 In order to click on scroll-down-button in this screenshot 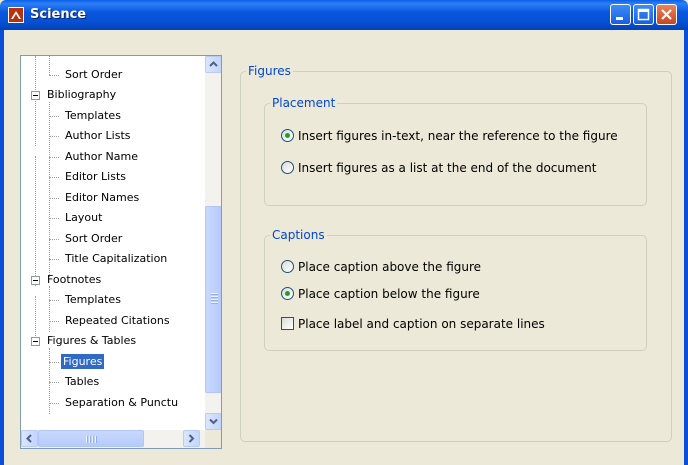, I will do `click(213, 421)`.